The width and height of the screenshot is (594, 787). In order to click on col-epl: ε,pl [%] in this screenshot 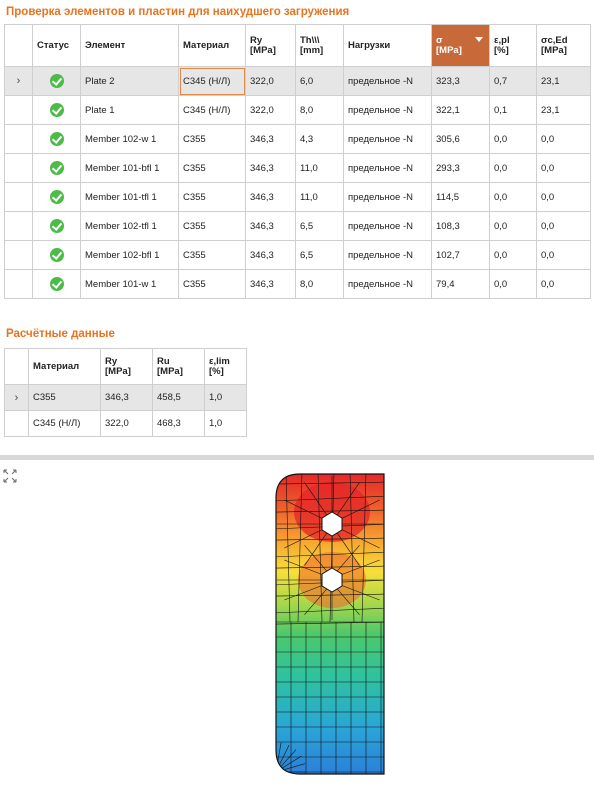, I will do `click(513, 45)`.